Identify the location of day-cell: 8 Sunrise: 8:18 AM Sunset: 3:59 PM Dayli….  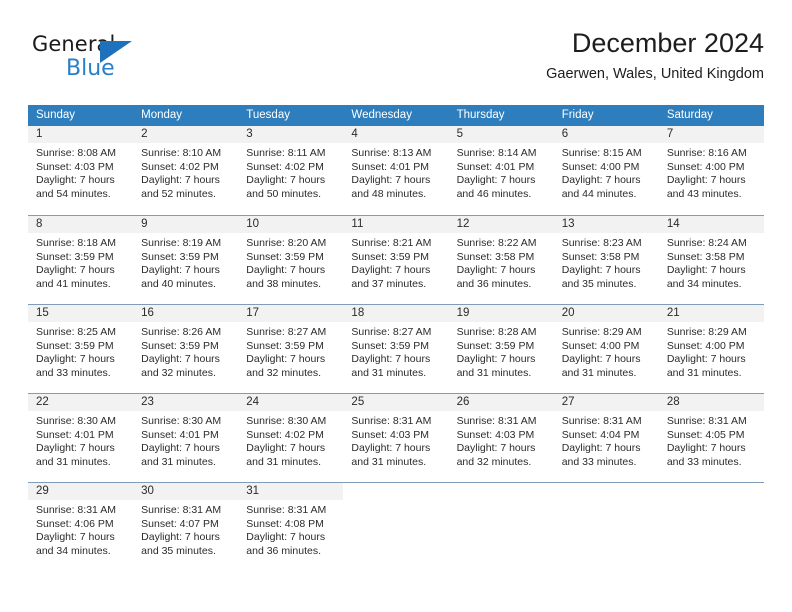
(81, 260).